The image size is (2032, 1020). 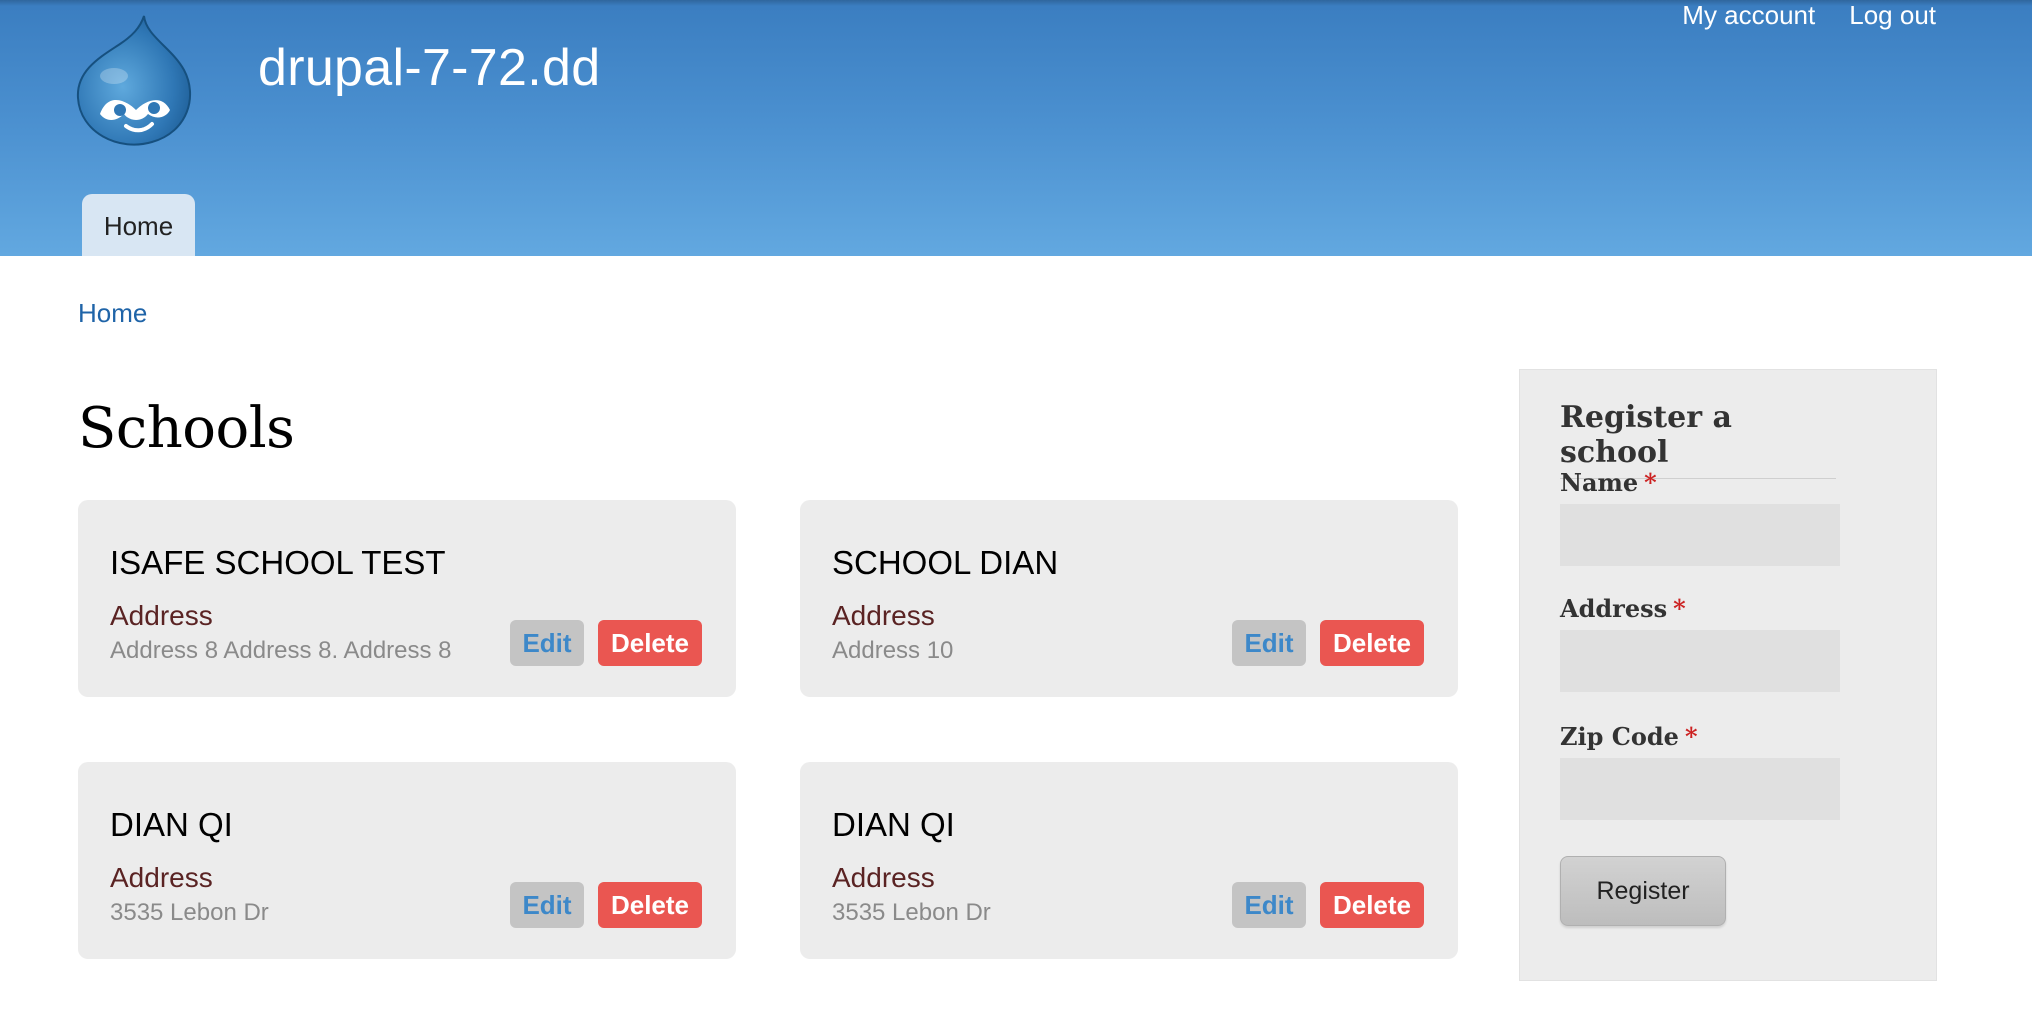 I want to click on school-name: ISAFE SCHOOL TEST, so click(x=278, y=562).